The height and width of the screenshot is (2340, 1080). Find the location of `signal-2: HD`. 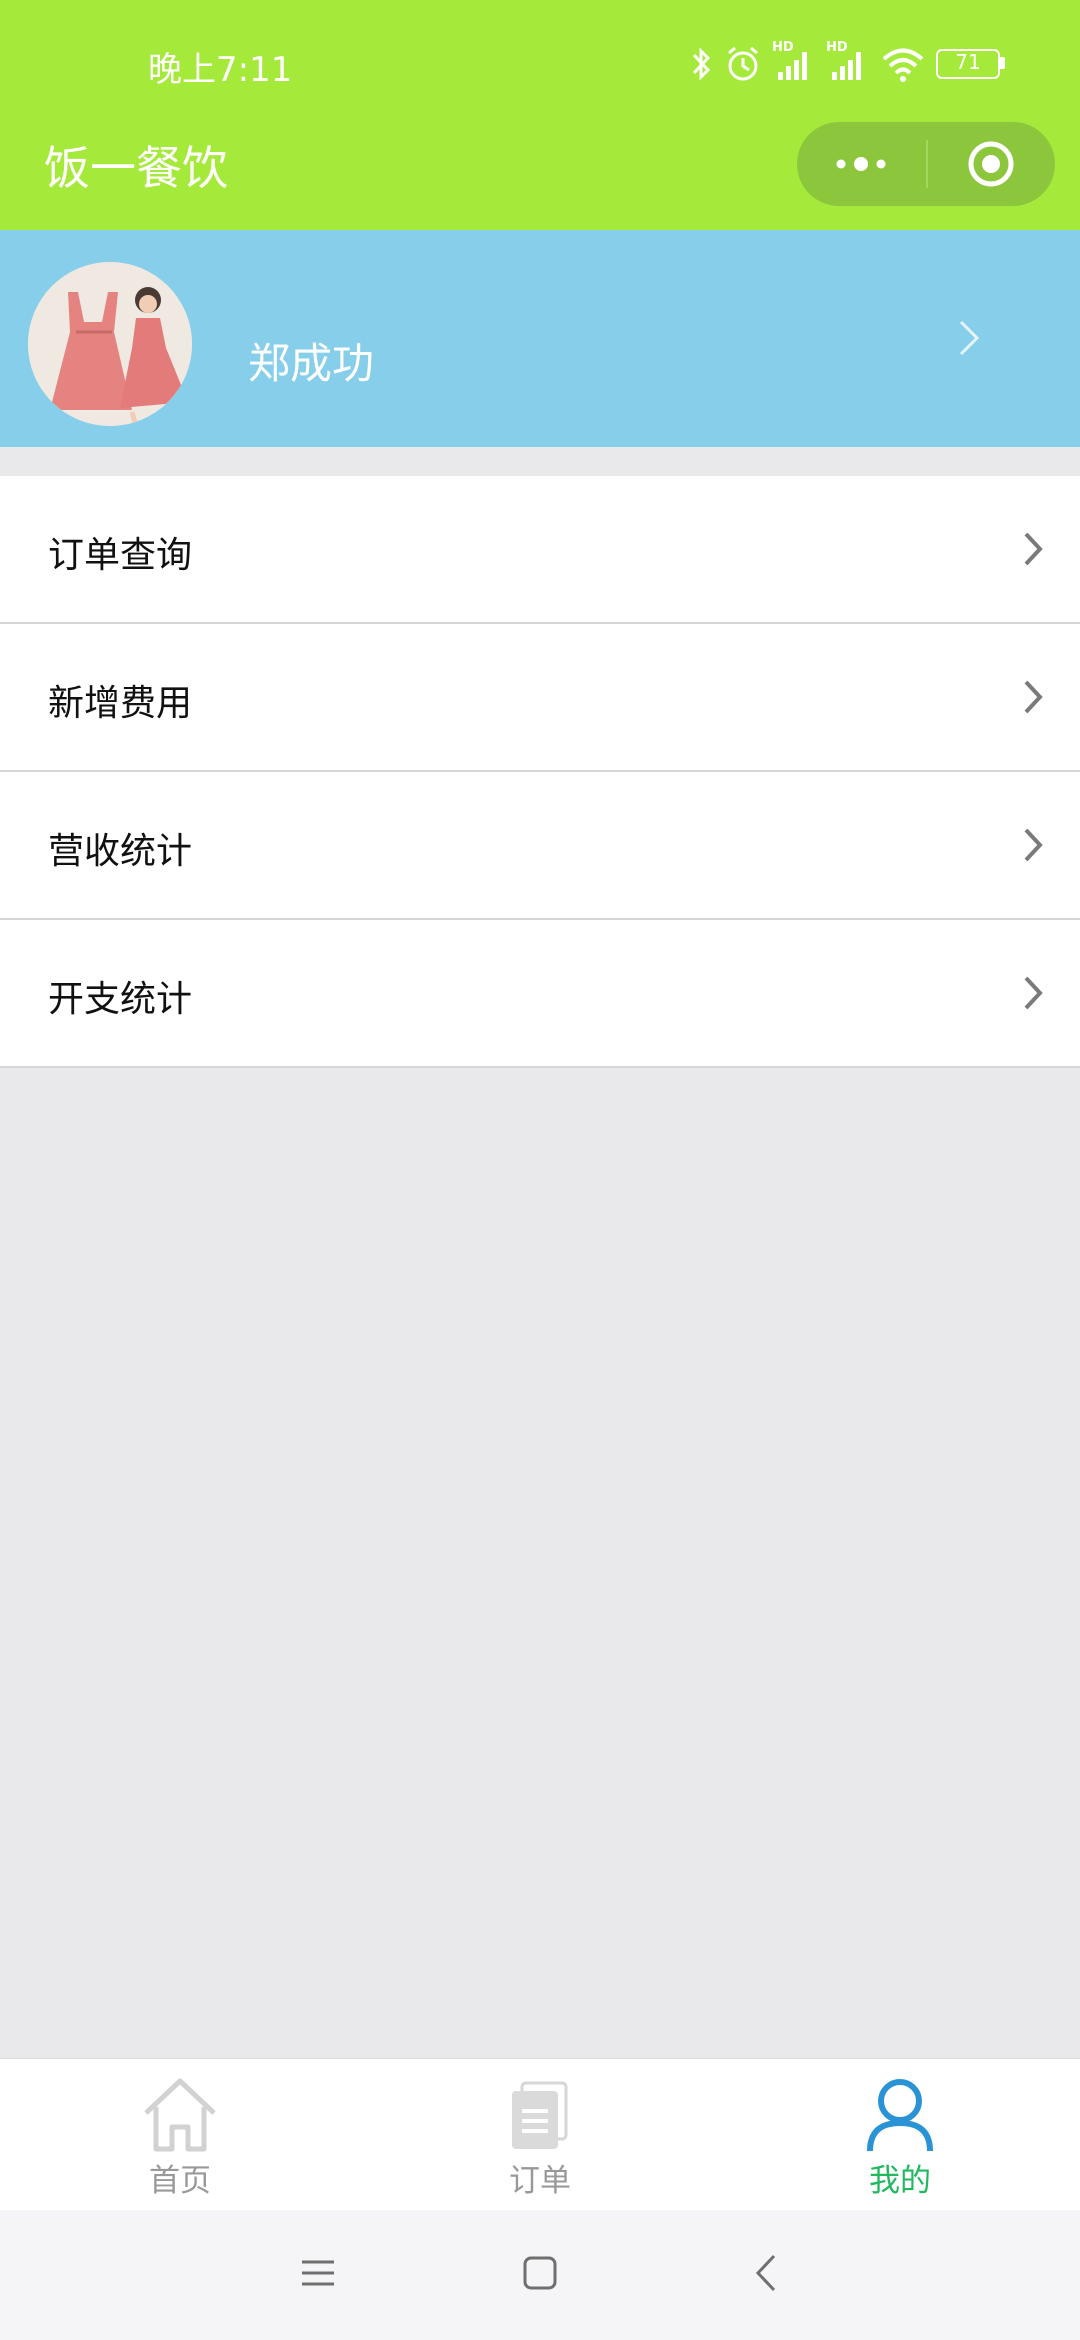

signal-2: HD is located at coordinates (848, 62).